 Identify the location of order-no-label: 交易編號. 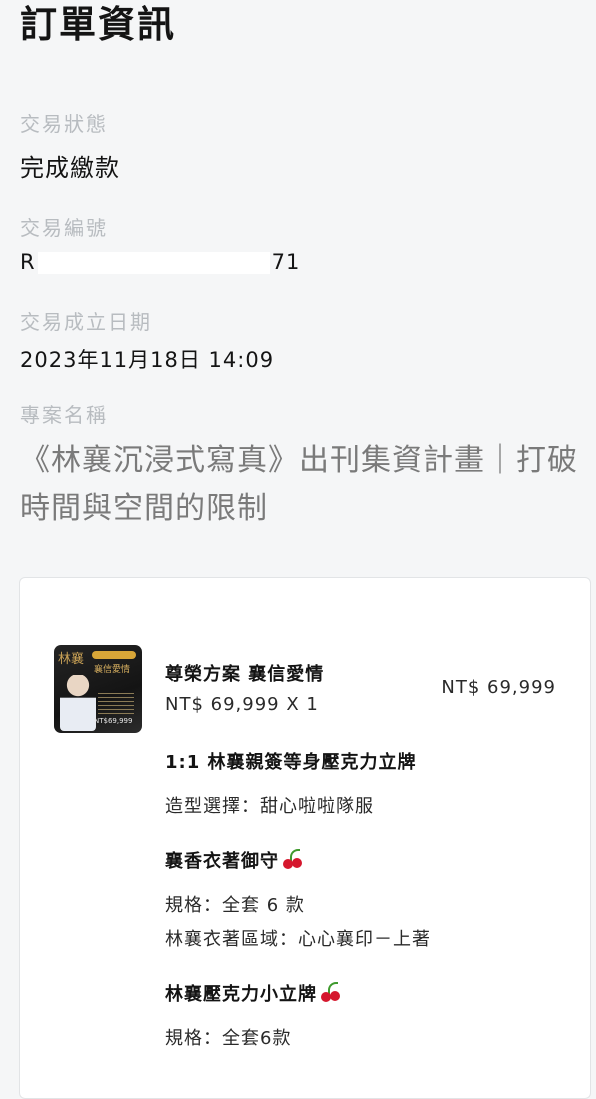
(64, 228).